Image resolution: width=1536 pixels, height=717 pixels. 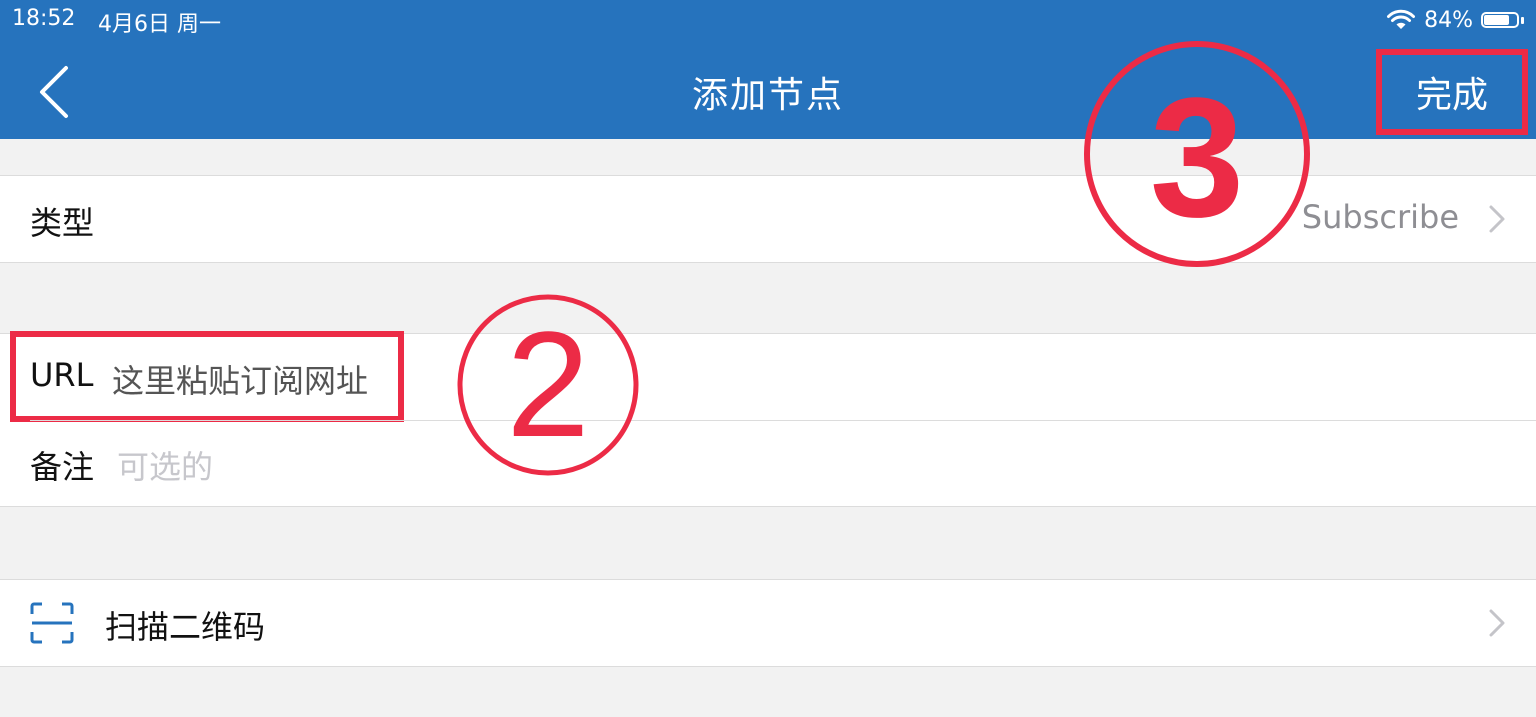 What do you see at coordinates (62, 467) in the screenshot?
I see `note-label: 备注` at bounding box center [62, 467].